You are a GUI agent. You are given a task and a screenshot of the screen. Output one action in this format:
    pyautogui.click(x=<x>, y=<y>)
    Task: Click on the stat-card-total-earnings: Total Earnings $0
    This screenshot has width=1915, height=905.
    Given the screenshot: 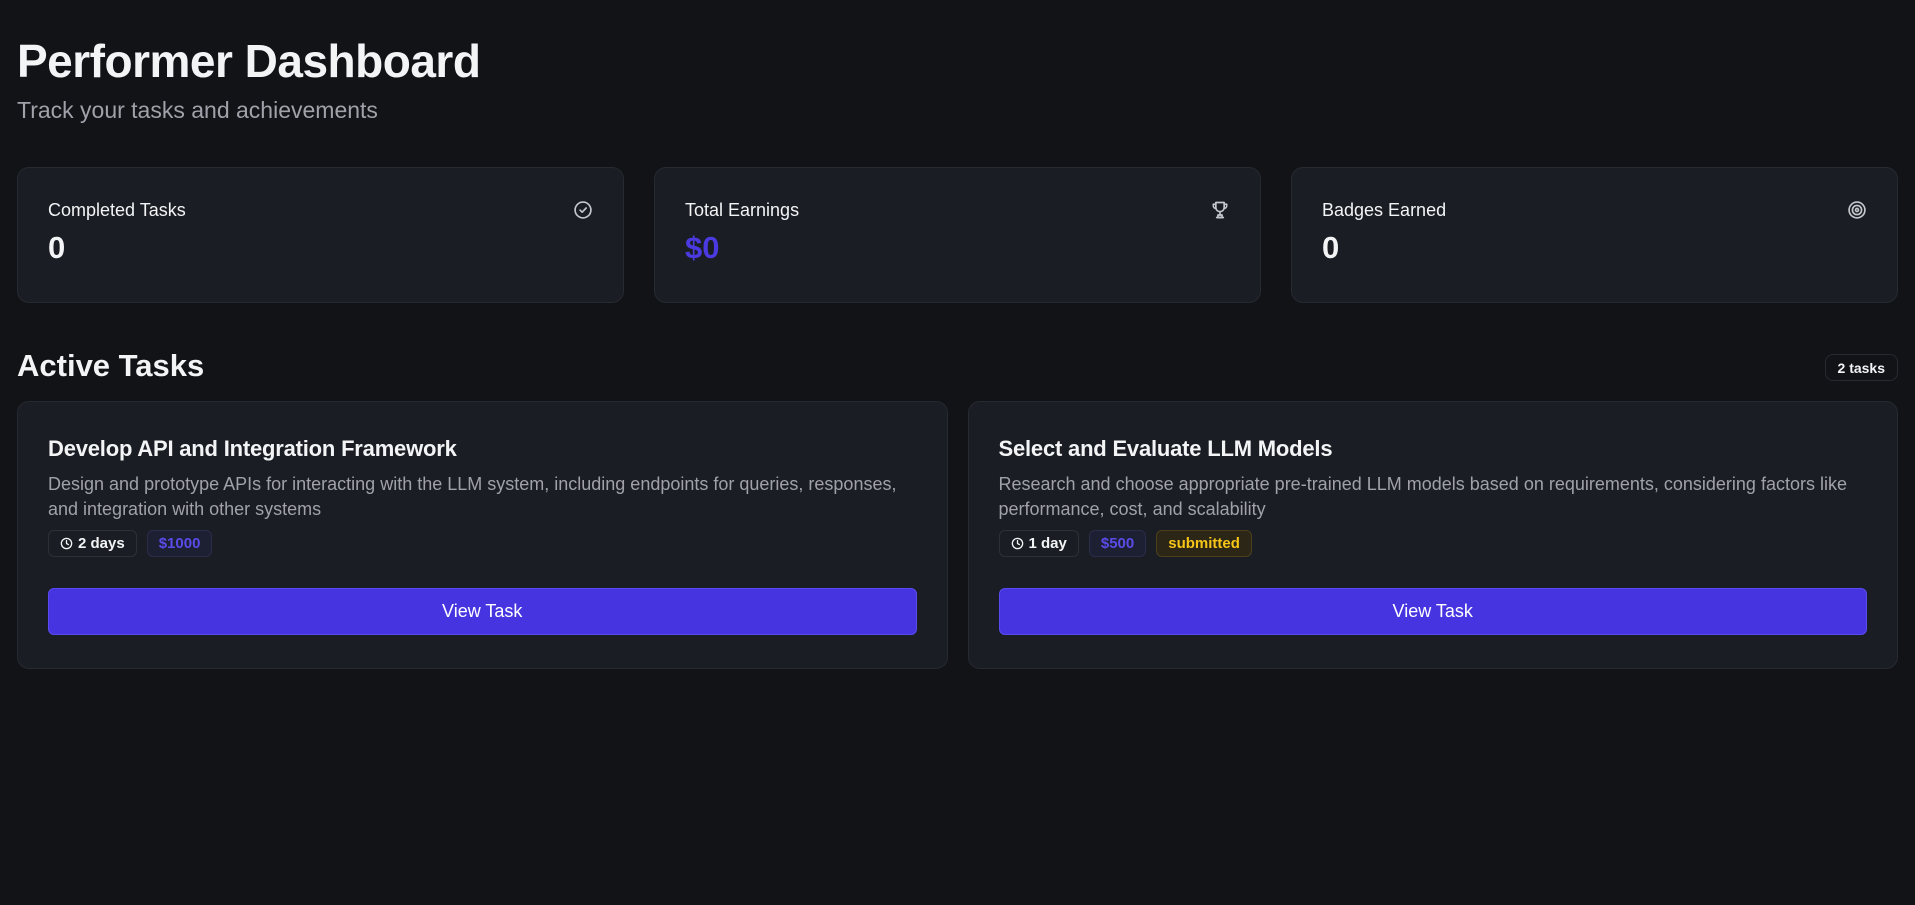 What is the action you would take?
    pyautogui.click(x=957, y=235)
    